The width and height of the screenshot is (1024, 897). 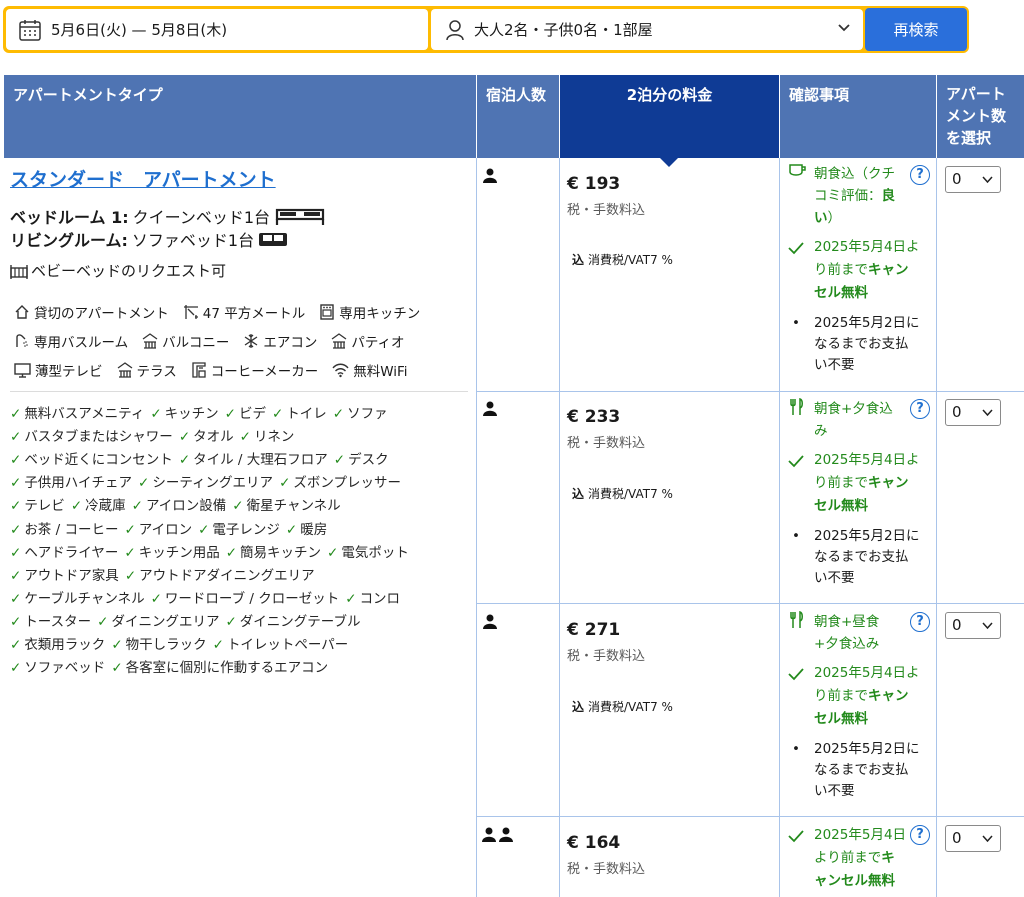 What do you see at coordinates (84, 598) in the screenshot?
I see `amenity-label: ケーブルチャンネル` at bounding box center [84, 598].